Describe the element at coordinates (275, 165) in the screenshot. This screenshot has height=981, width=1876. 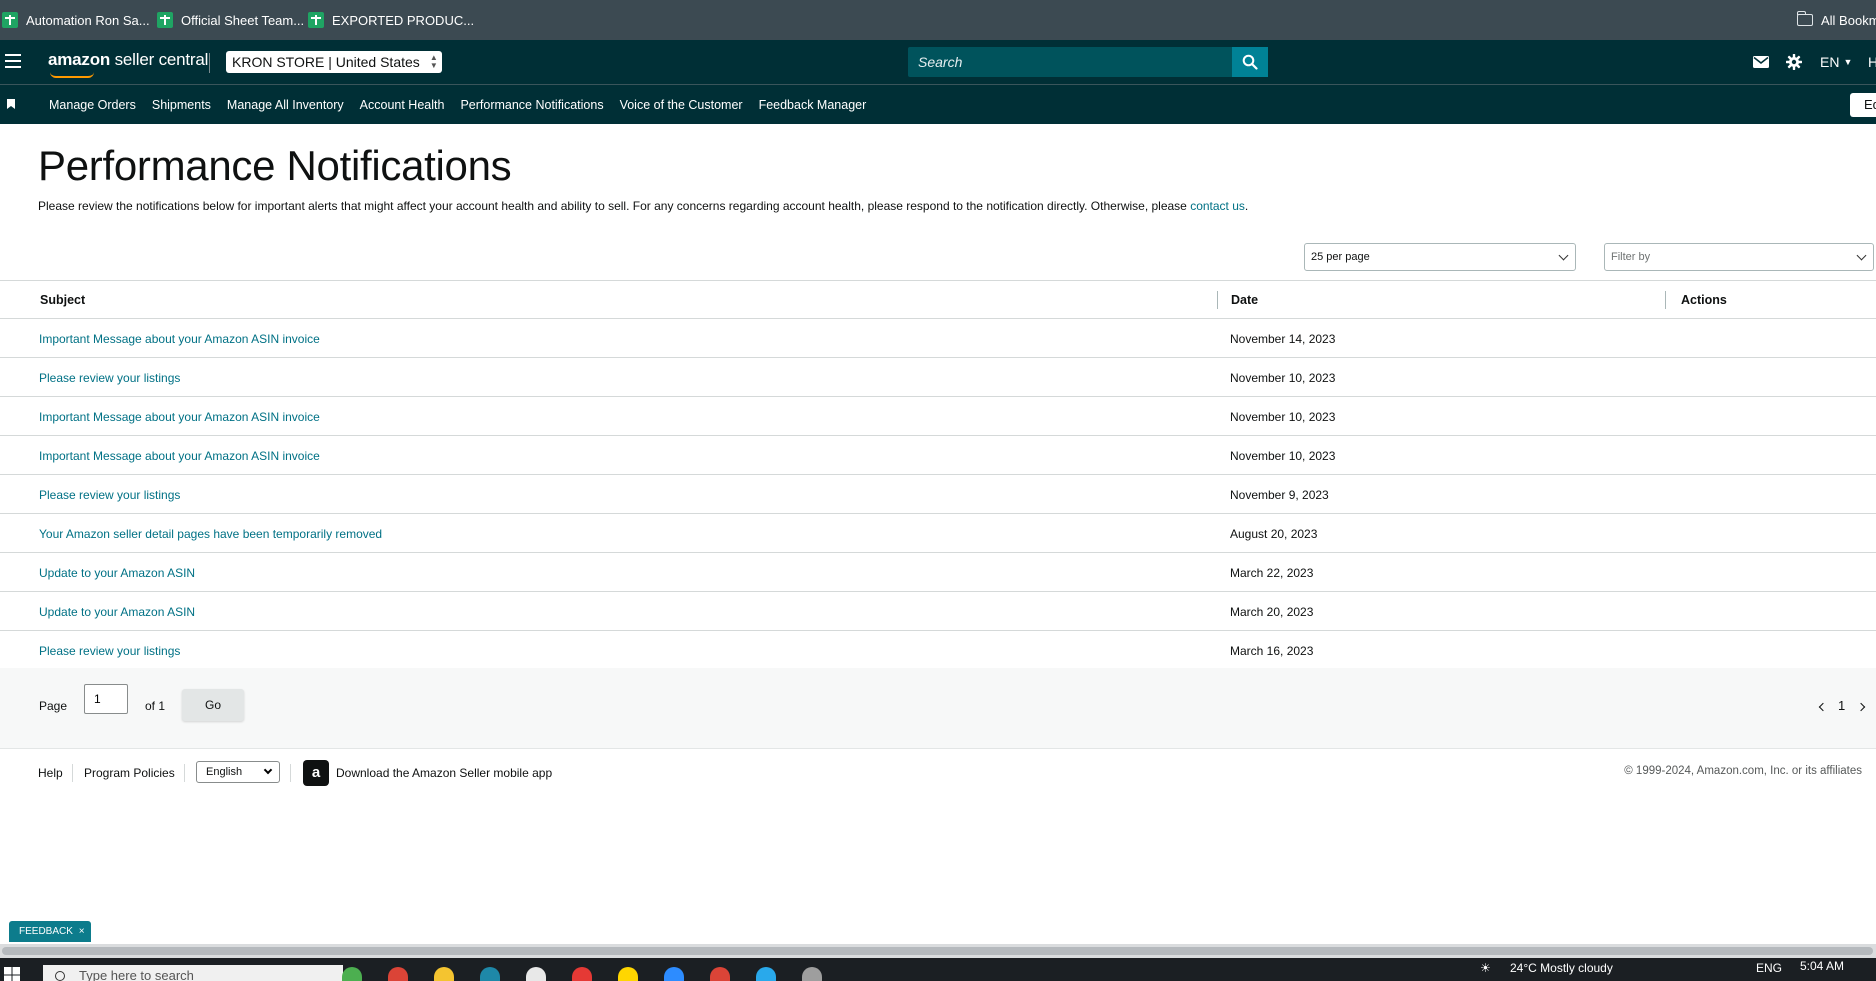
I see `page-title: Performance Notifications` at that location.